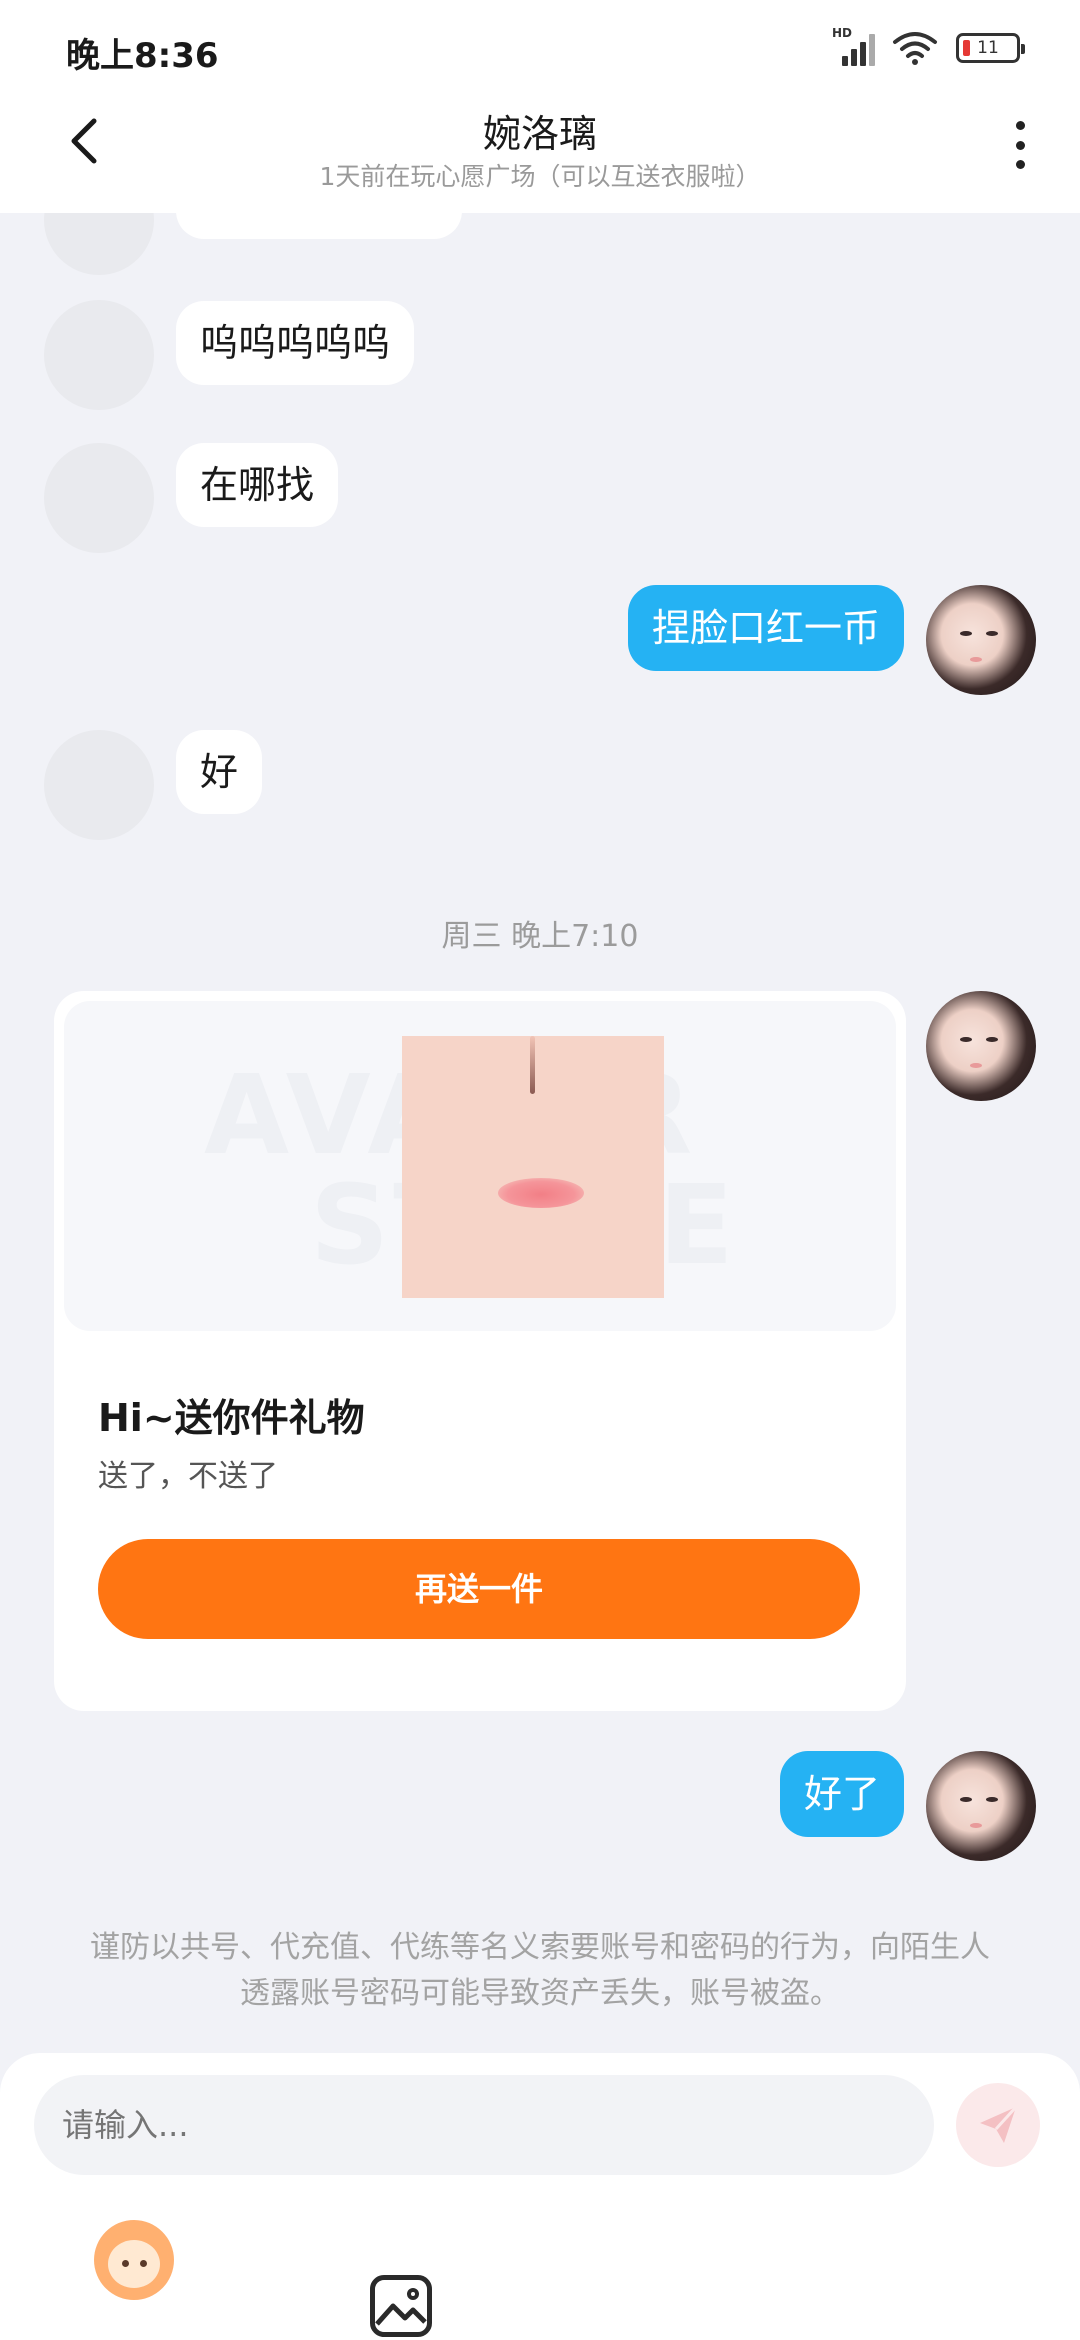 Image resolution: width=1080 pixels, height=2340 pixels. I want to click on gift-title: Hi~送你件礼物, so click(231, 1418).